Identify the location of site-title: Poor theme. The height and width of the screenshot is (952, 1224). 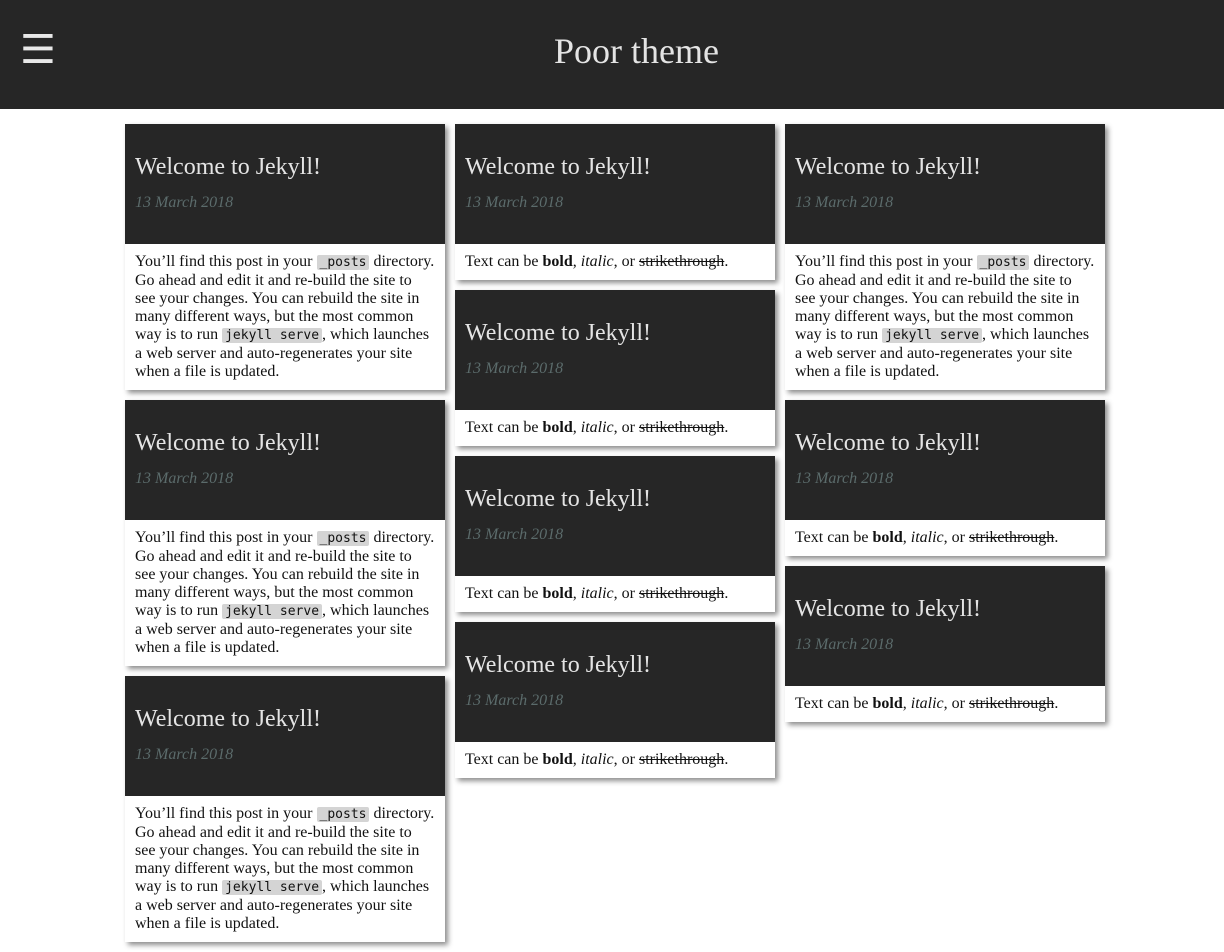
(612, 51).